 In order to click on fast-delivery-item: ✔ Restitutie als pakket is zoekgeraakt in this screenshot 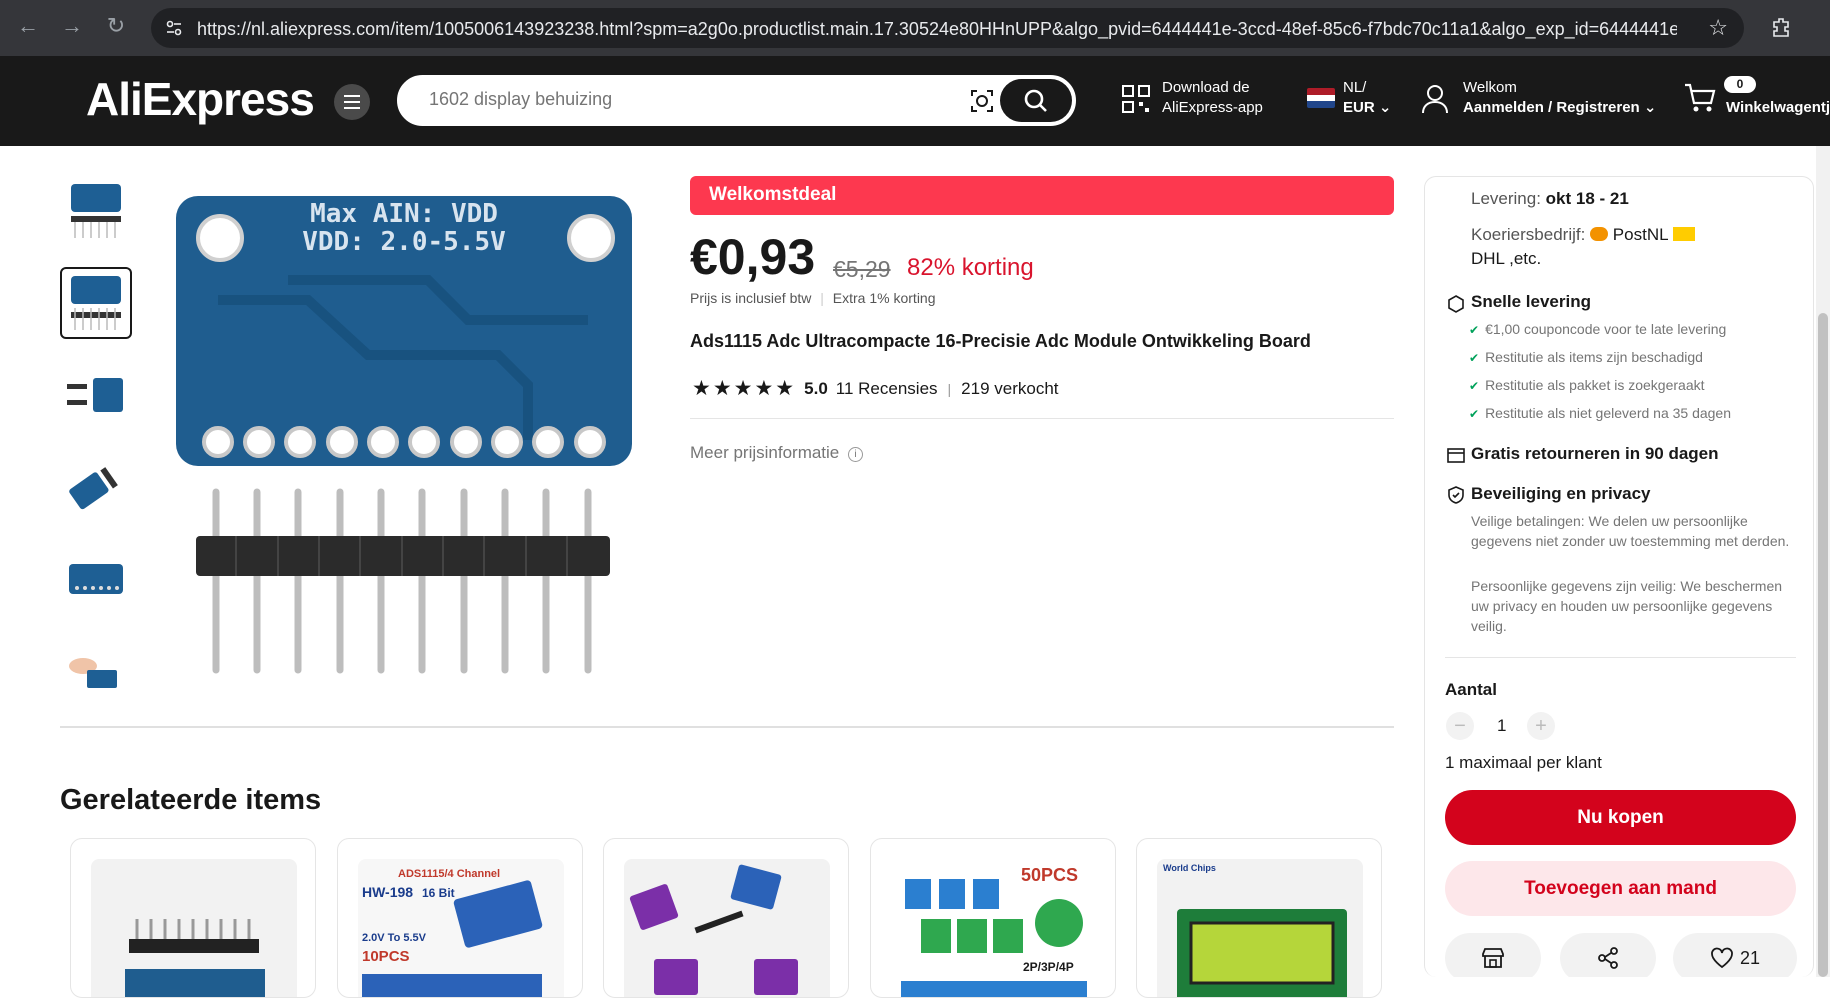, I will do `click(1587, 385)`.